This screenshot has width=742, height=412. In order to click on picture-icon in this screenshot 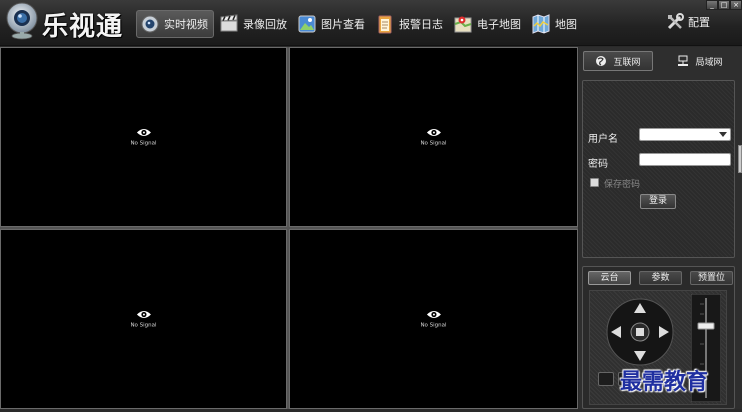, I will do `click(307, 24)`.